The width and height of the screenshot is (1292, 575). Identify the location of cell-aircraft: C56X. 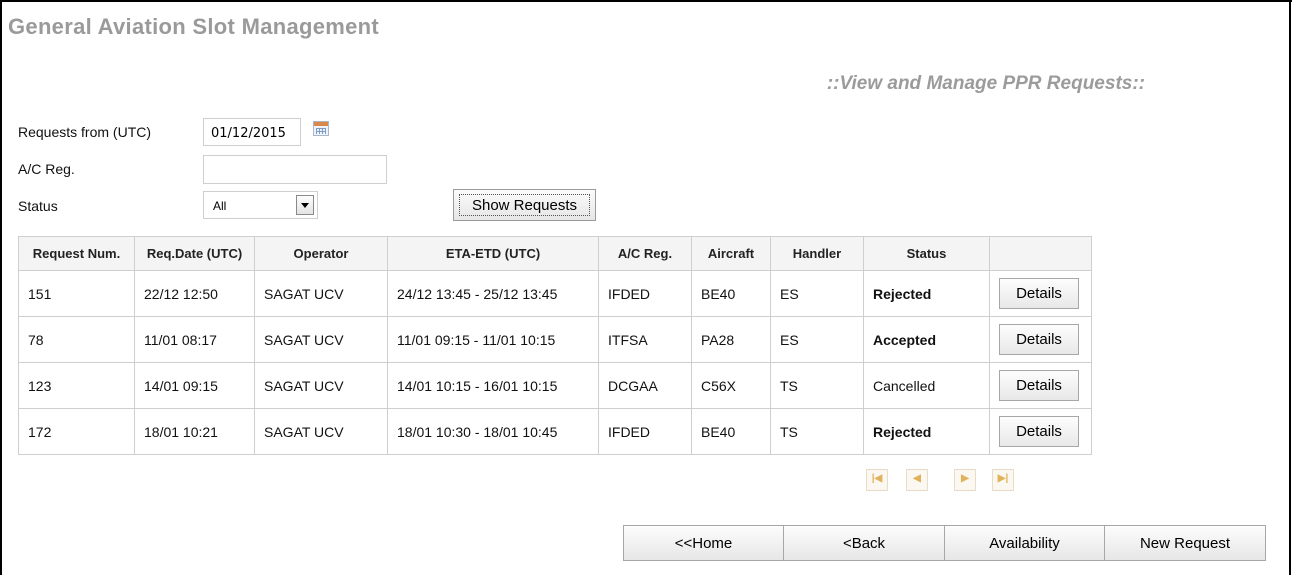
(731, 385).